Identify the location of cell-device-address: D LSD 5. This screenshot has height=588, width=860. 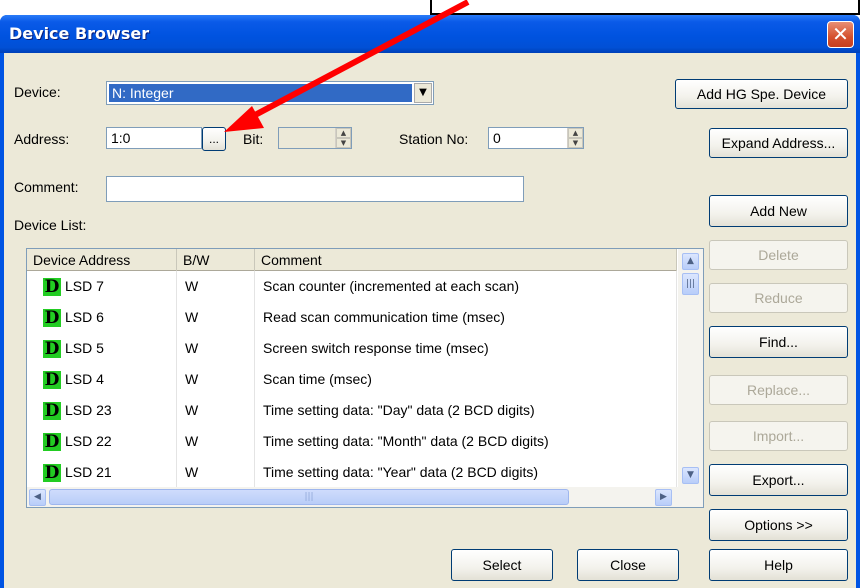
(102, 348).